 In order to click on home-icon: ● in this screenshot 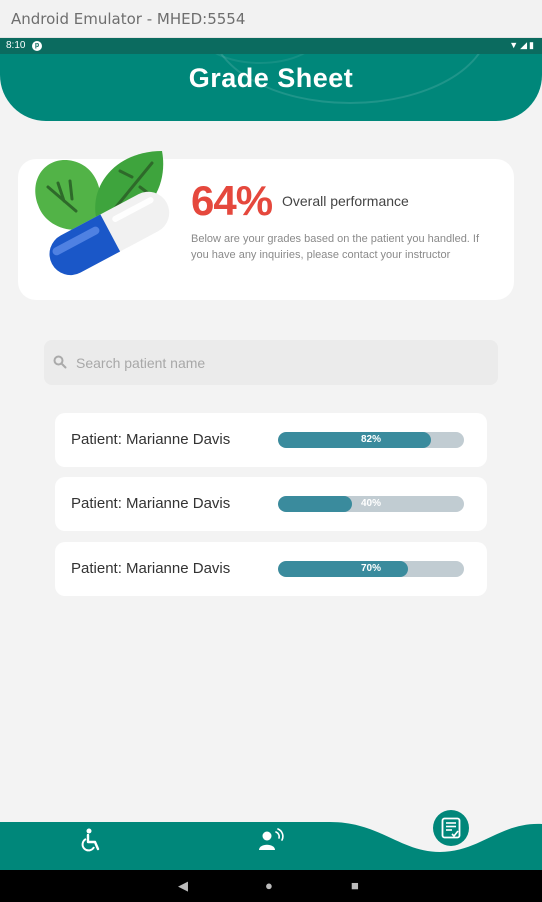, I will do `click(269, 885)`.